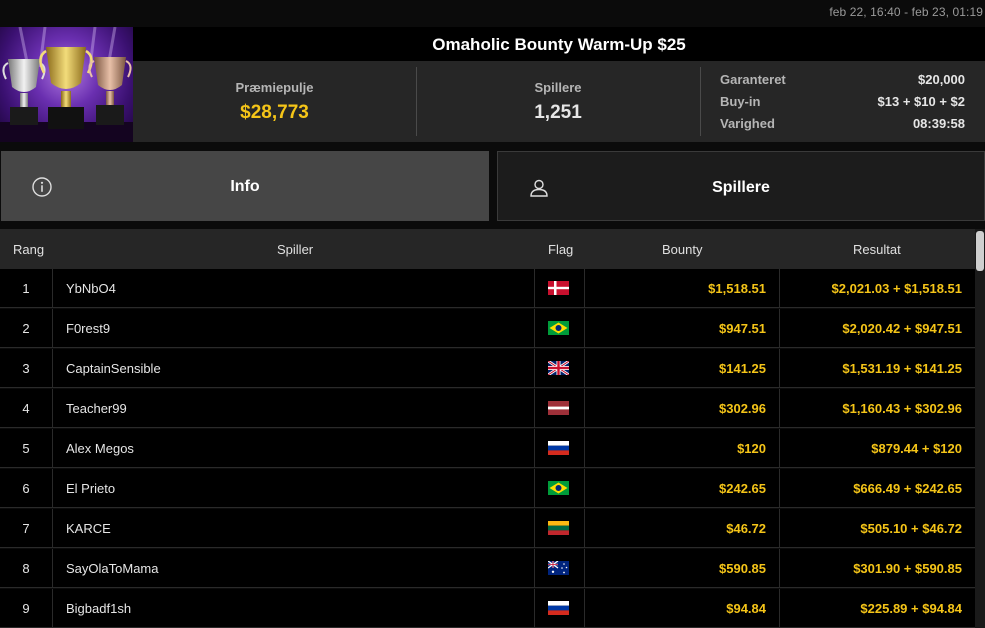 The width and height of the screenshot is (985, 628). I want to click on date-range: feb 22, 16:40 - feb 23, 01:19, so click(906, 12).